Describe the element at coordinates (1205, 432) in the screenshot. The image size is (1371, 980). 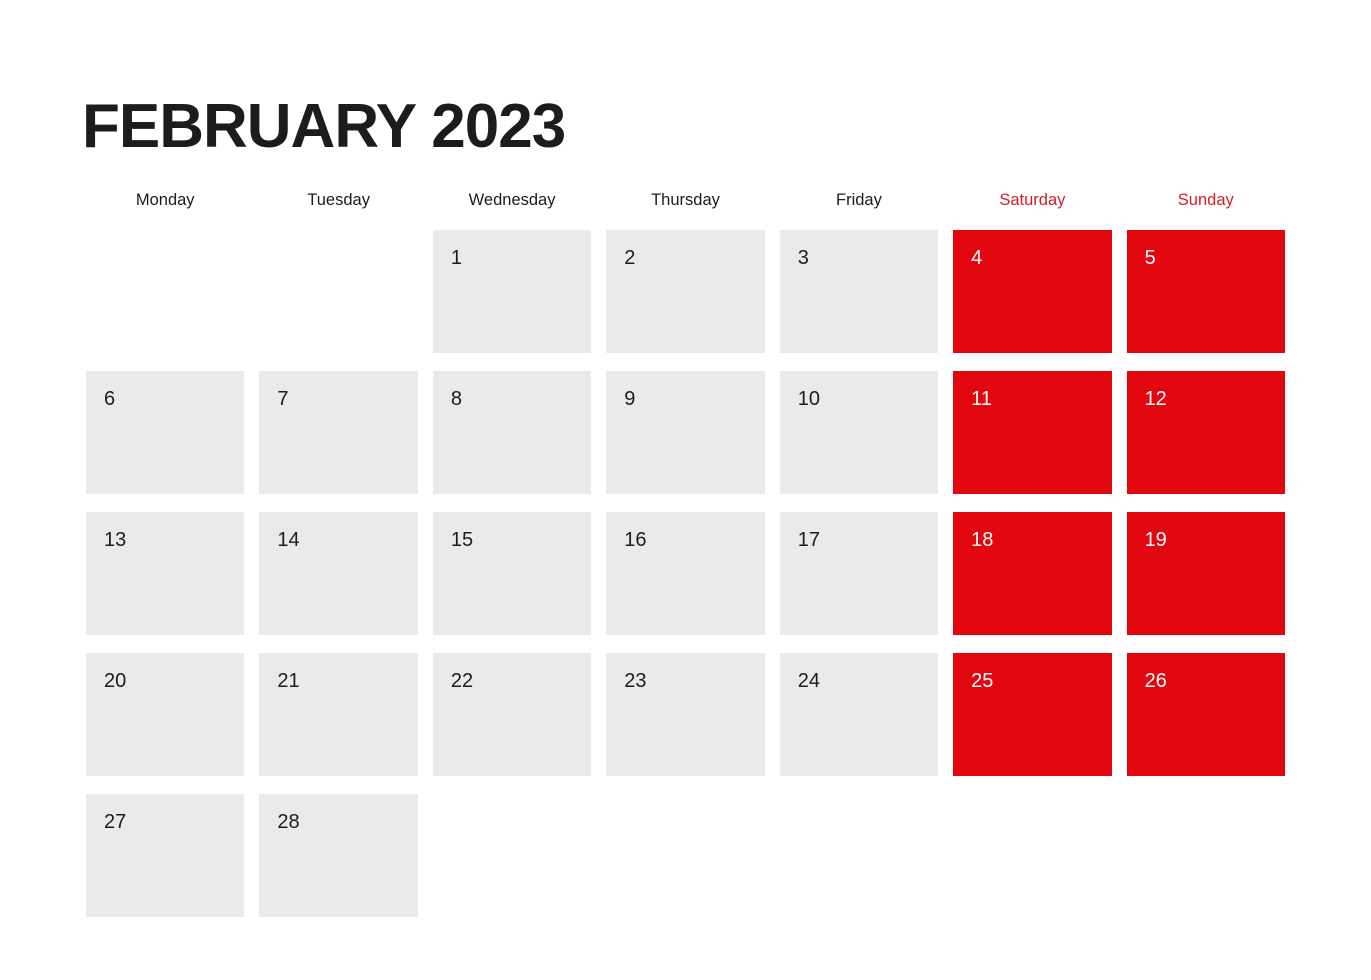
I see `day-cell: 12` at that location.